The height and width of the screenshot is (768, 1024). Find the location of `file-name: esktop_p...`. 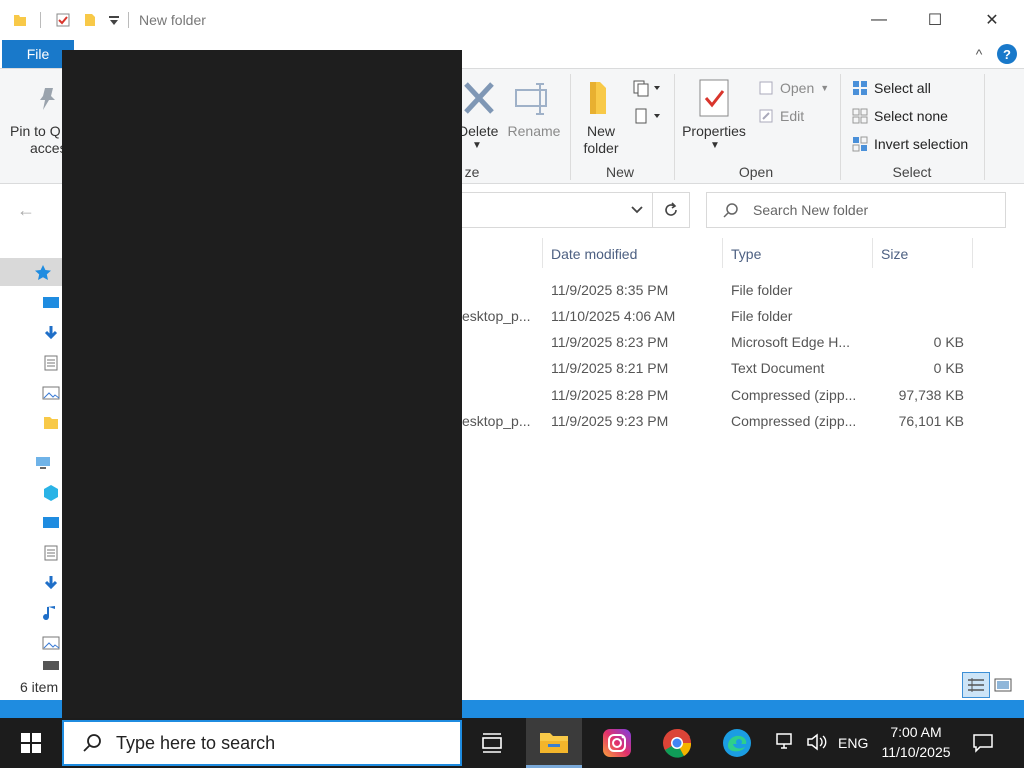

file-name: esktop_p... is located at coordinates (496, 316).